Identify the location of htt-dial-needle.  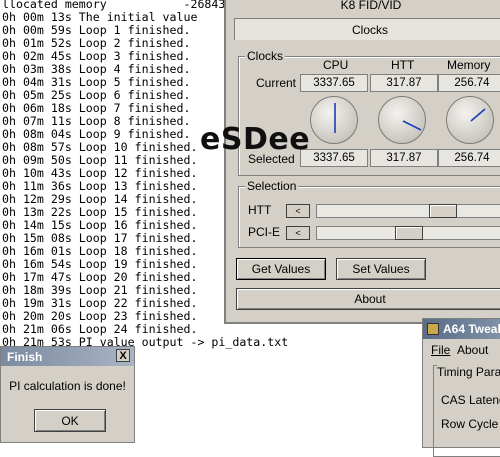
(412, 125).